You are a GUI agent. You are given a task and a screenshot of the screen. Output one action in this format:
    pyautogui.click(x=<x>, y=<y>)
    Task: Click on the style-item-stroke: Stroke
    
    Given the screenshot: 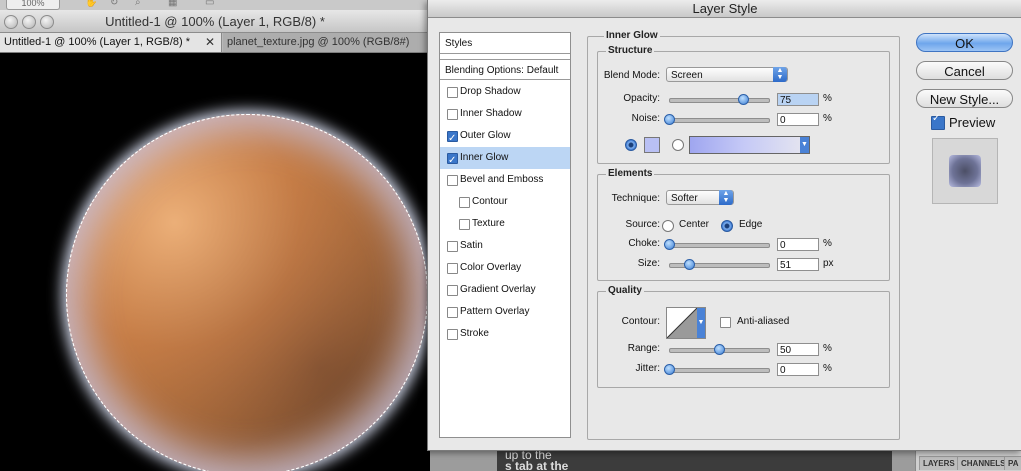 What is the action you would take?
    pyautogui.click(x=505, y=334)
    